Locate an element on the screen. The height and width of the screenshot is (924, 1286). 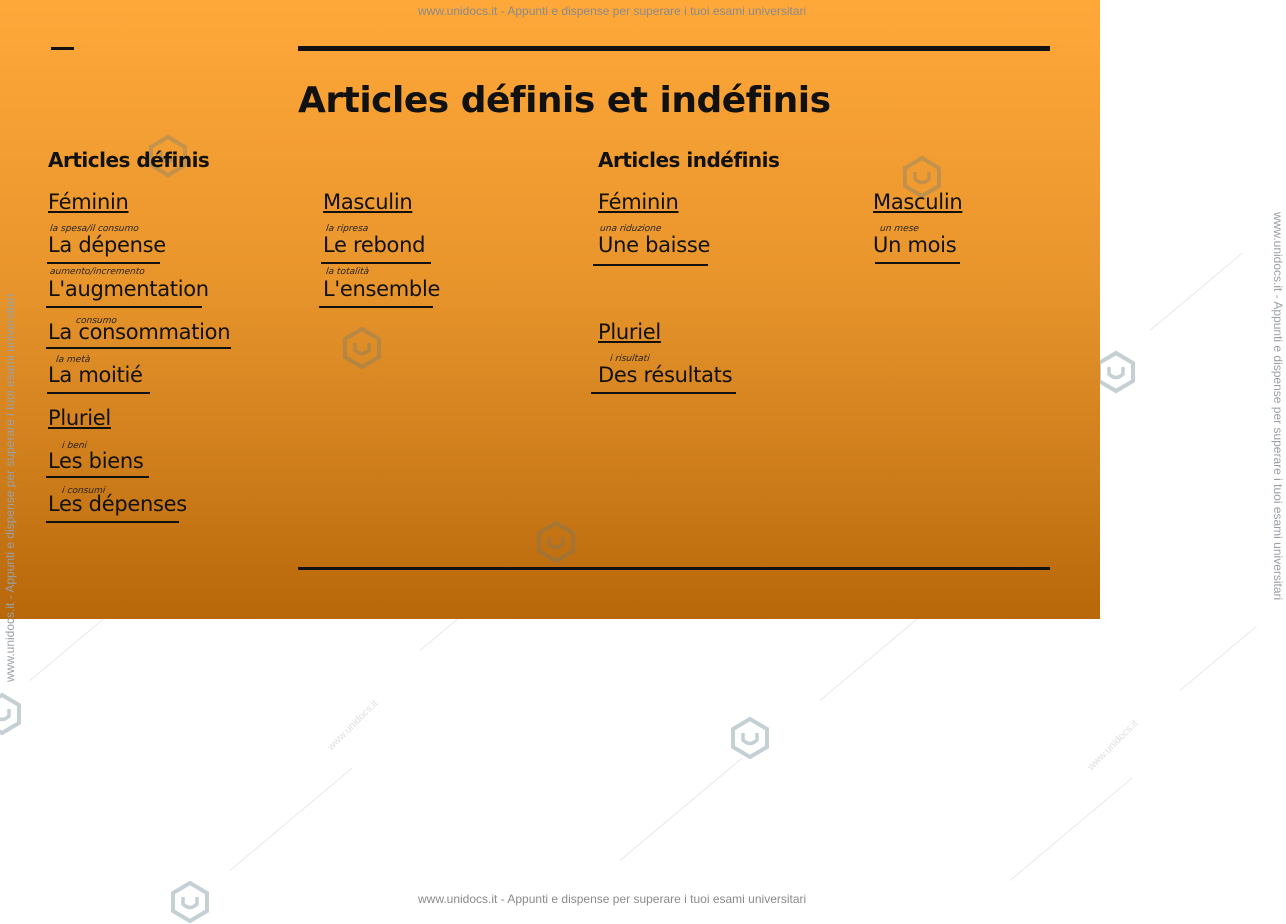
definis-heading: Articles définis is located at coordinates (129, 160).